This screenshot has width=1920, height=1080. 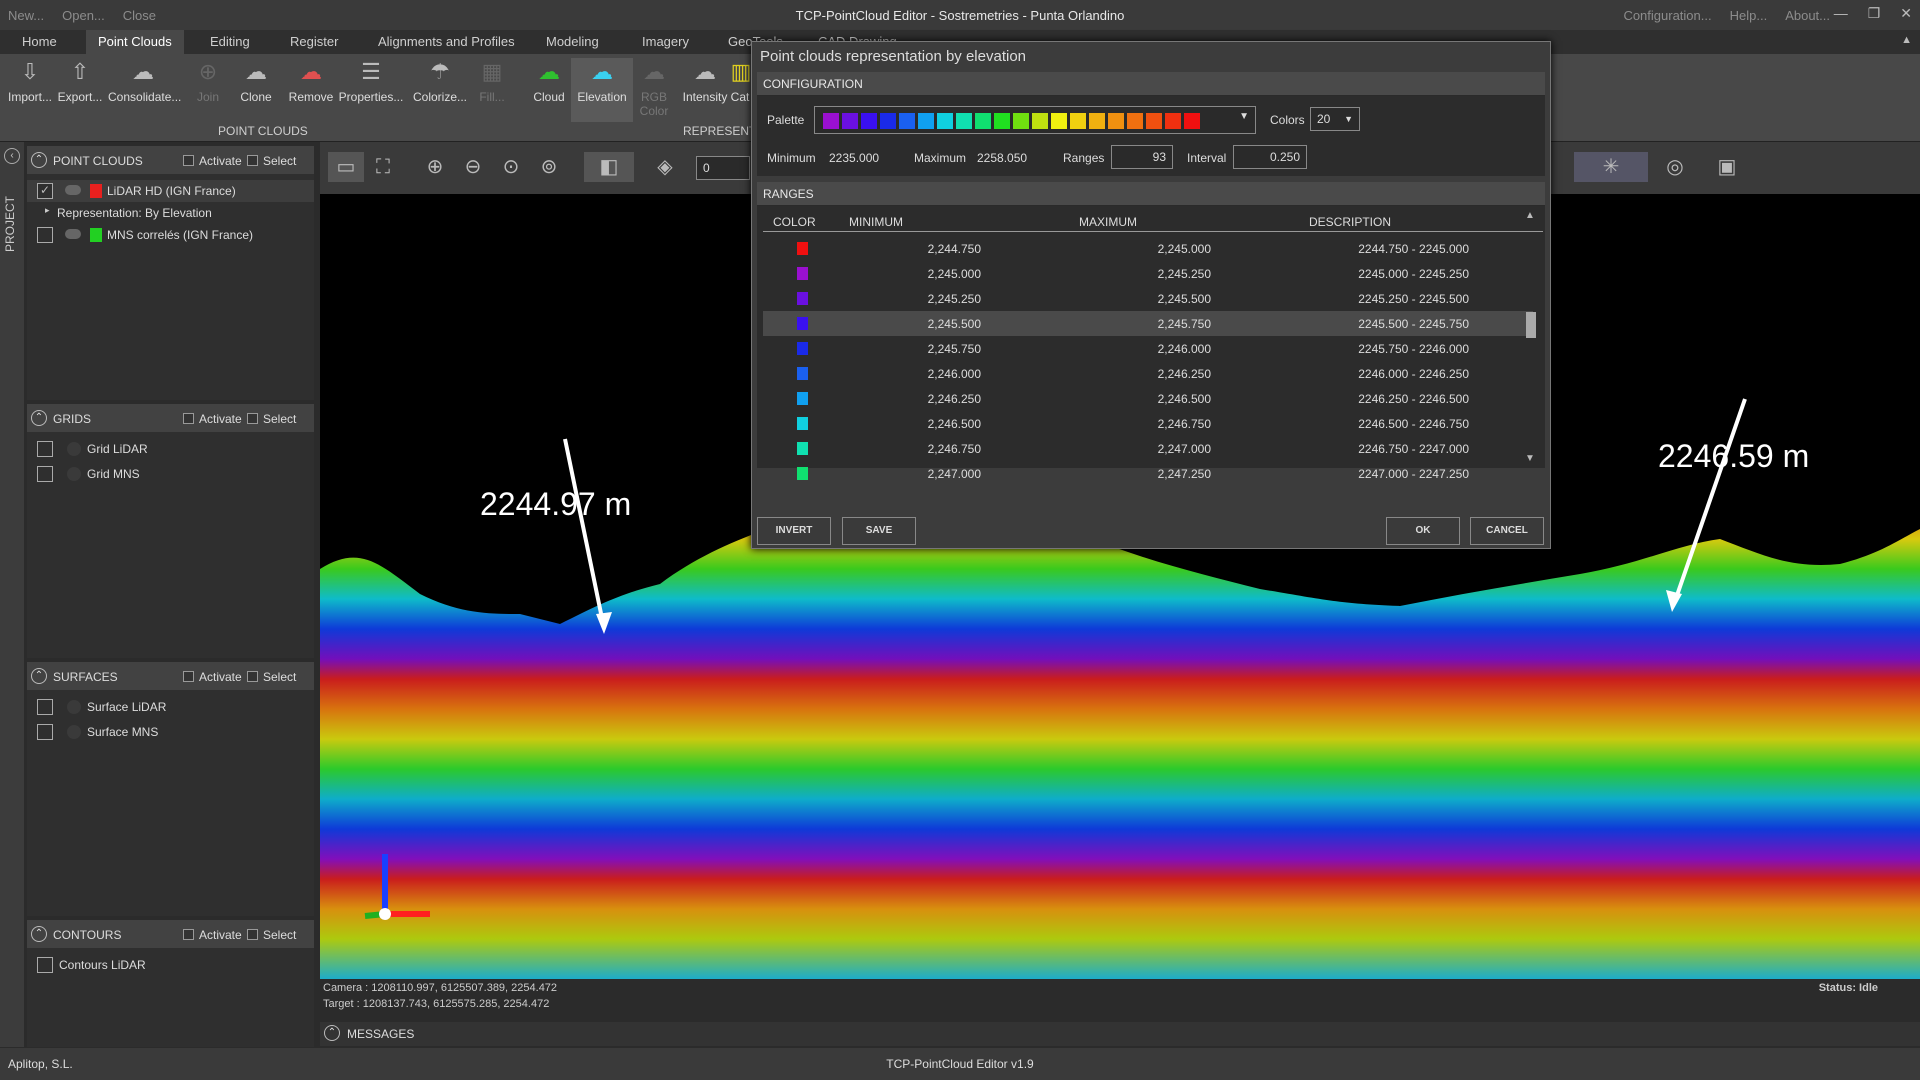 What do you see at coordinates (170, 474) in the screenshot?
I see `list-item: Grid MNS` at bounding box center [170, 474].